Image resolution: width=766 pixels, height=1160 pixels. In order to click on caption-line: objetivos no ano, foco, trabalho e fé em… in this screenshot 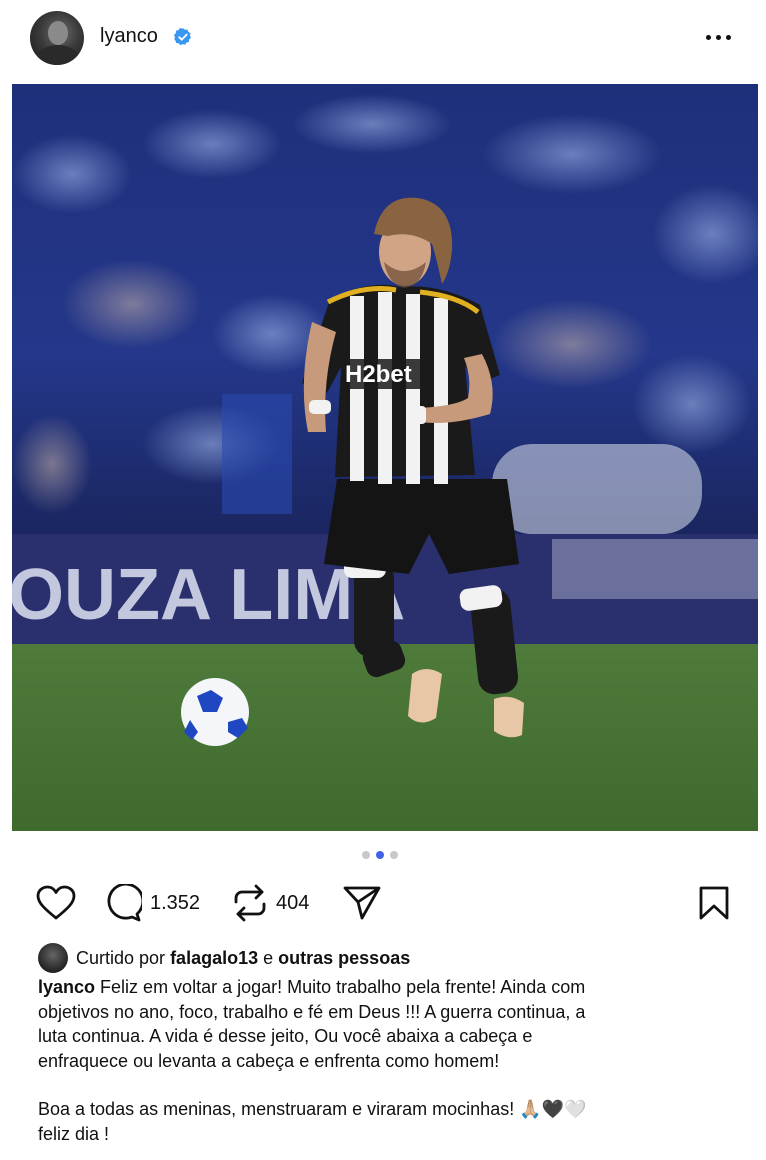, I will do `click(312, 1011)`.